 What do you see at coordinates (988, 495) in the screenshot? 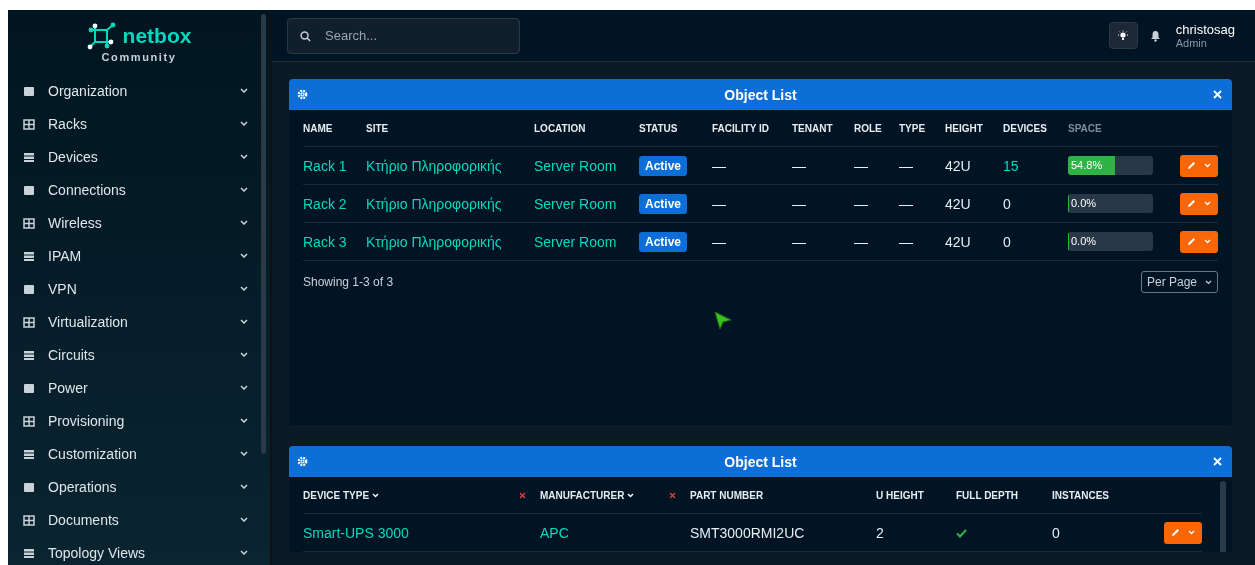
I see `column-header: FULL DEPTH` at bounding box center [988, 495].